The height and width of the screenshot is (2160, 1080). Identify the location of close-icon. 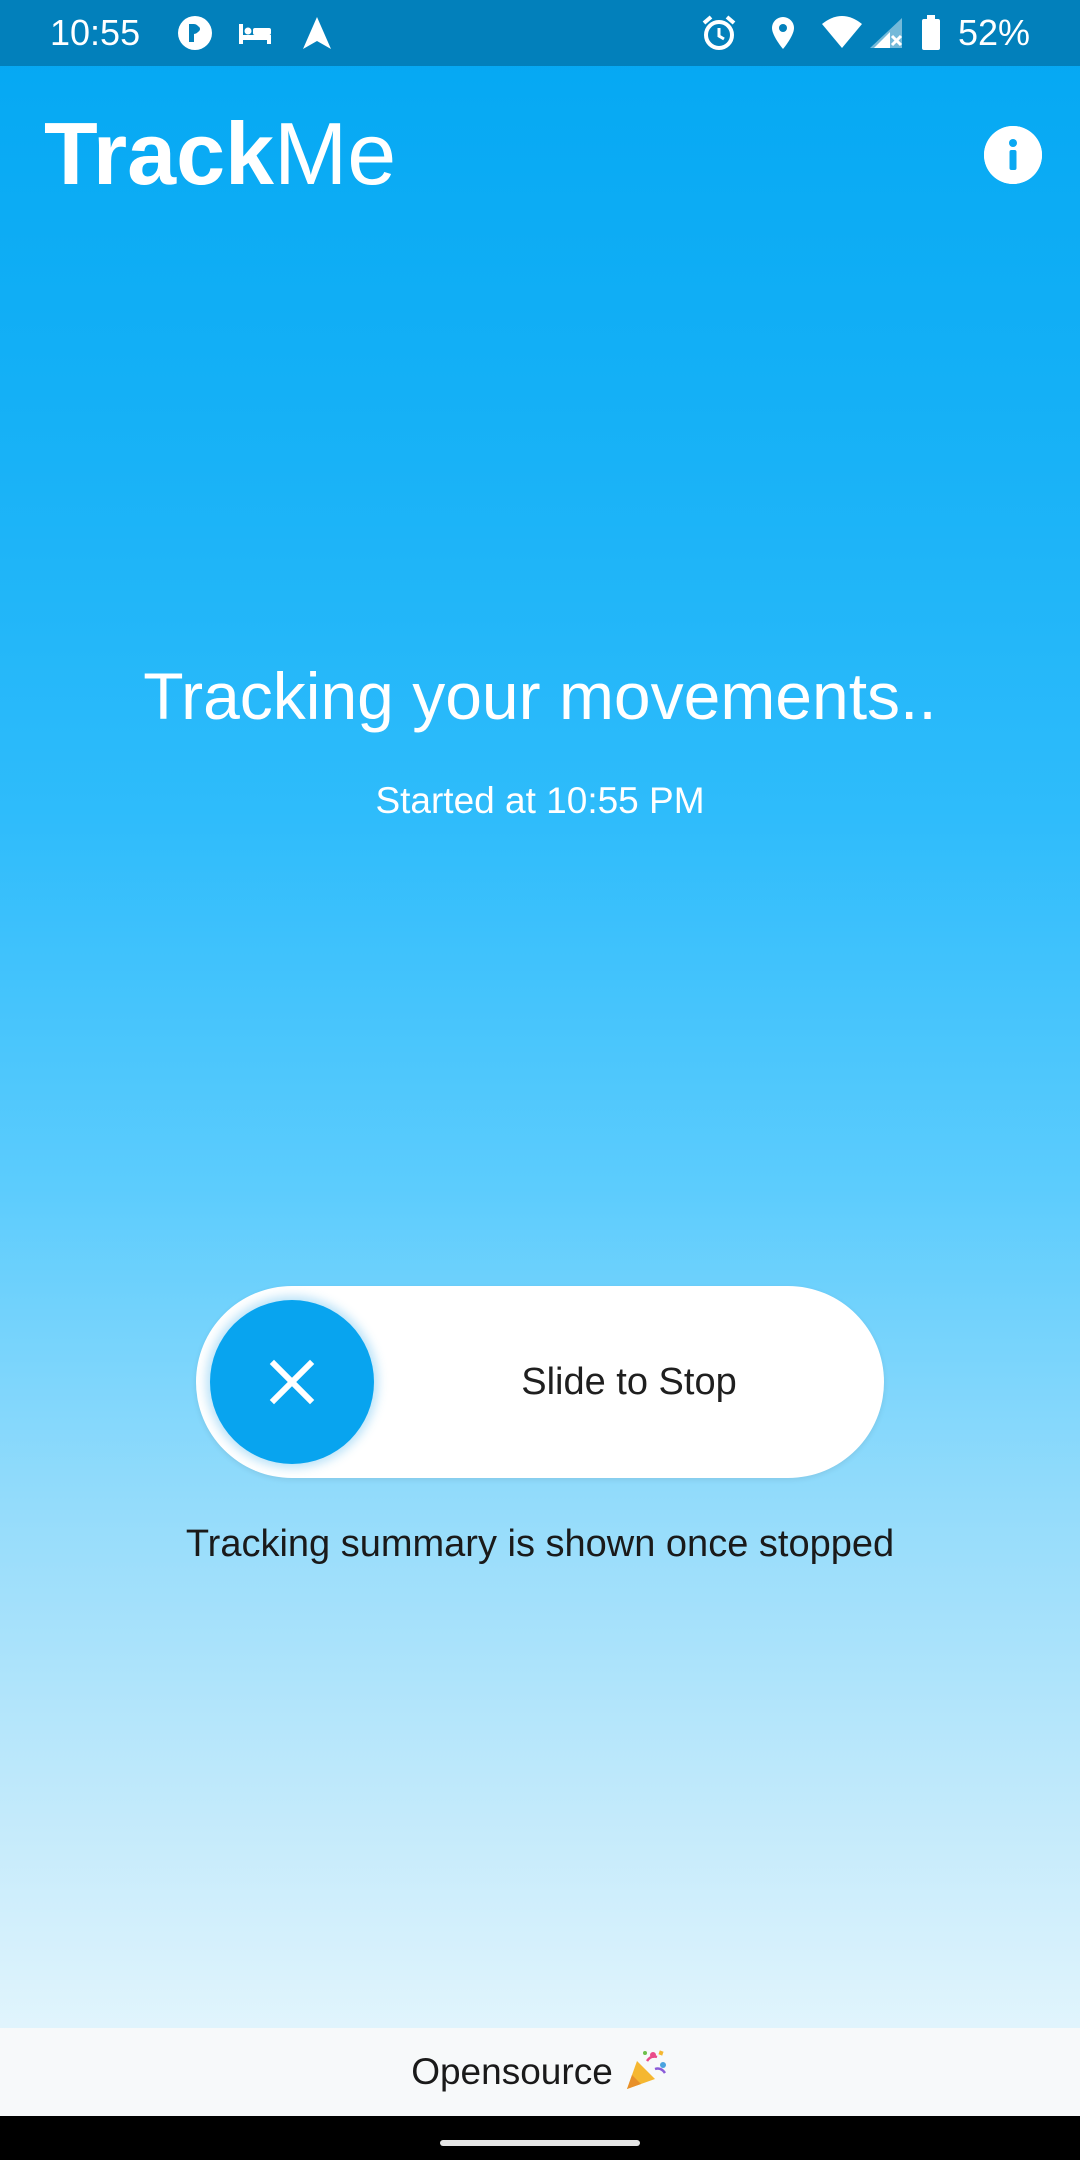
(292, 1382).